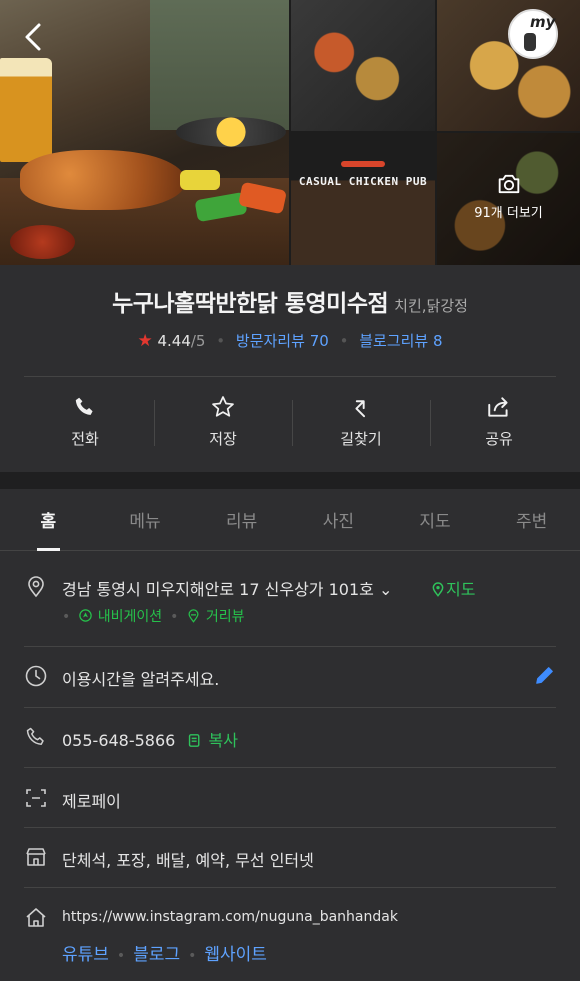 This screenshot has width=580, height=981. What do you see at coordinates (225, 617) in the screenshot?
I see `streetview-label: 거리뷰` at bounding box center [225, 617].